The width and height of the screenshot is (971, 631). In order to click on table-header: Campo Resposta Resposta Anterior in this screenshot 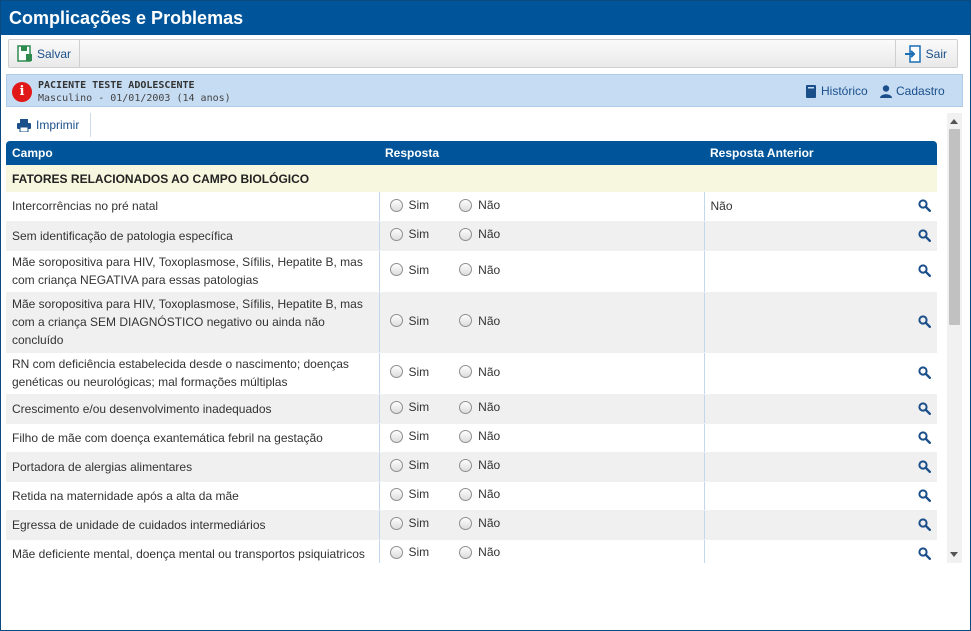, I will do `click(471, 153)`.